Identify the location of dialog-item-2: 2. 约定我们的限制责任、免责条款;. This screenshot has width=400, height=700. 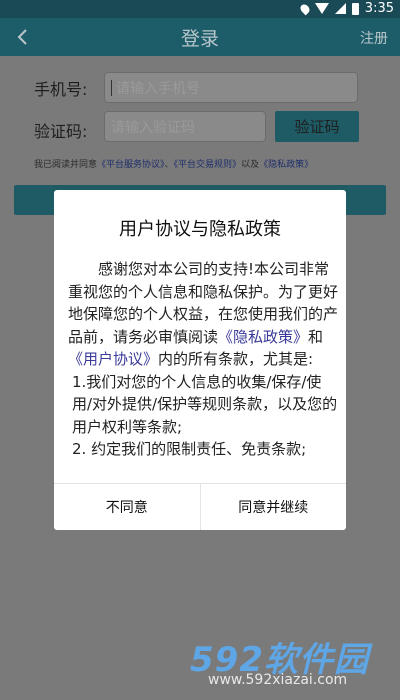
(189, 449).